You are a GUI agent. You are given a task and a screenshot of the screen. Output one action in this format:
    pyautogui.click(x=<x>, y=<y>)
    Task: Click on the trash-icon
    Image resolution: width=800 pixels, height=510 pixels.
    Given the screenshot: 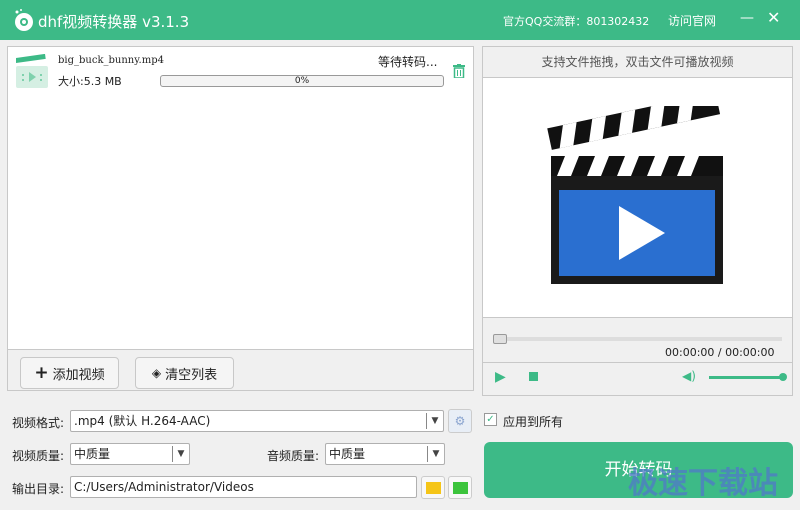 What is the action you would take?
    pyautogui.click(x=459, y=71)
    